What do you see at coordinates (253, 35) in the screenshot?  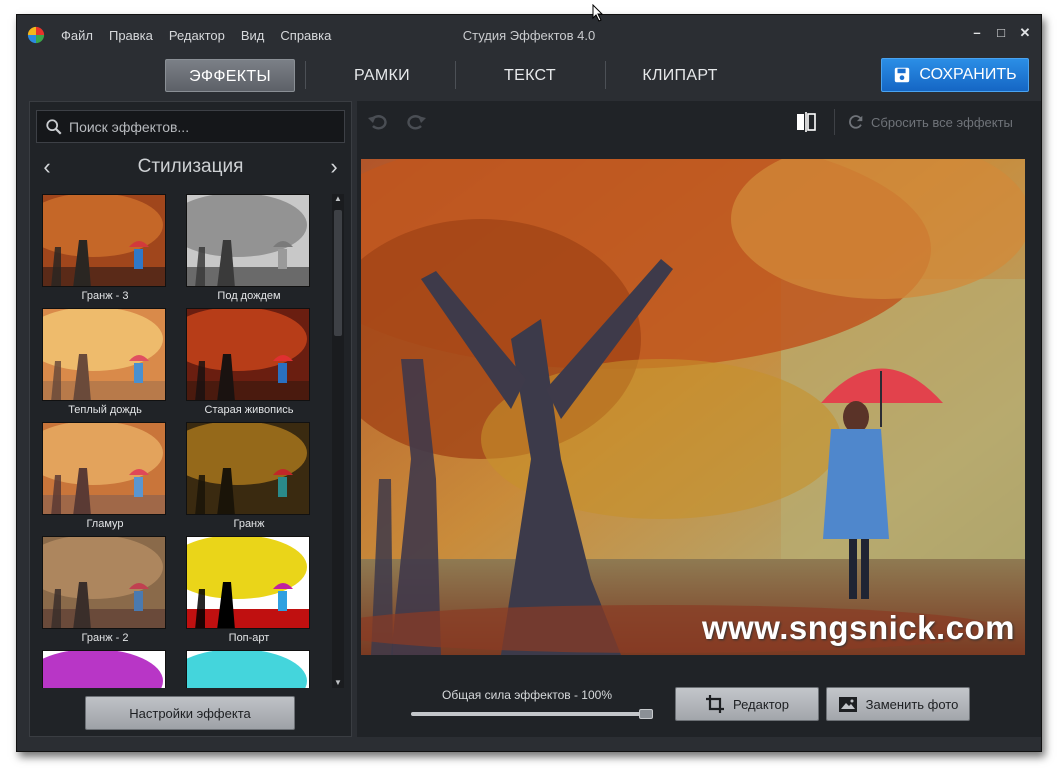 I see `menu-view: Вид` at bounding box center [253, 35].